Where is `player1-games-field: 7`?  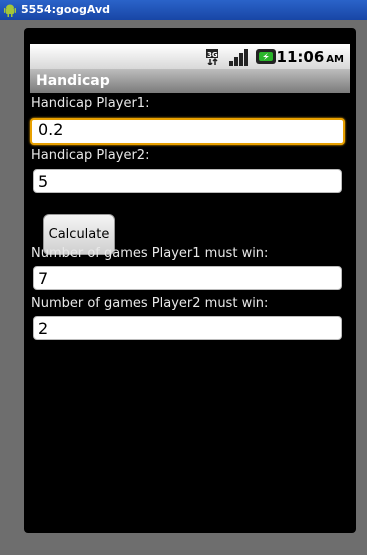 player1-games-field: 7 is located at coordinates (187, 278).